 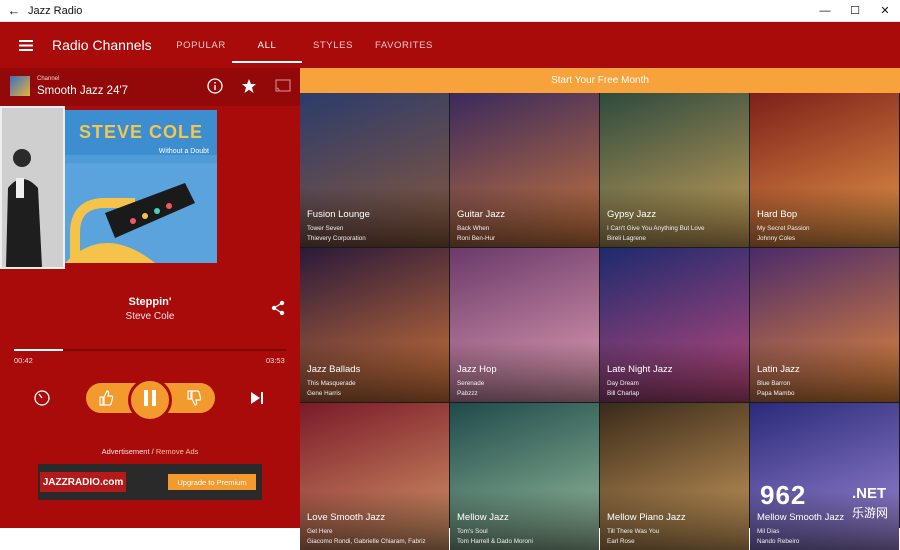 What do you see at coordinates (824, 325) in the screenshot?
I see `channel-tile: Latin Jazz Blue Barron Papa Mambo` at bounding box center [824, 325].